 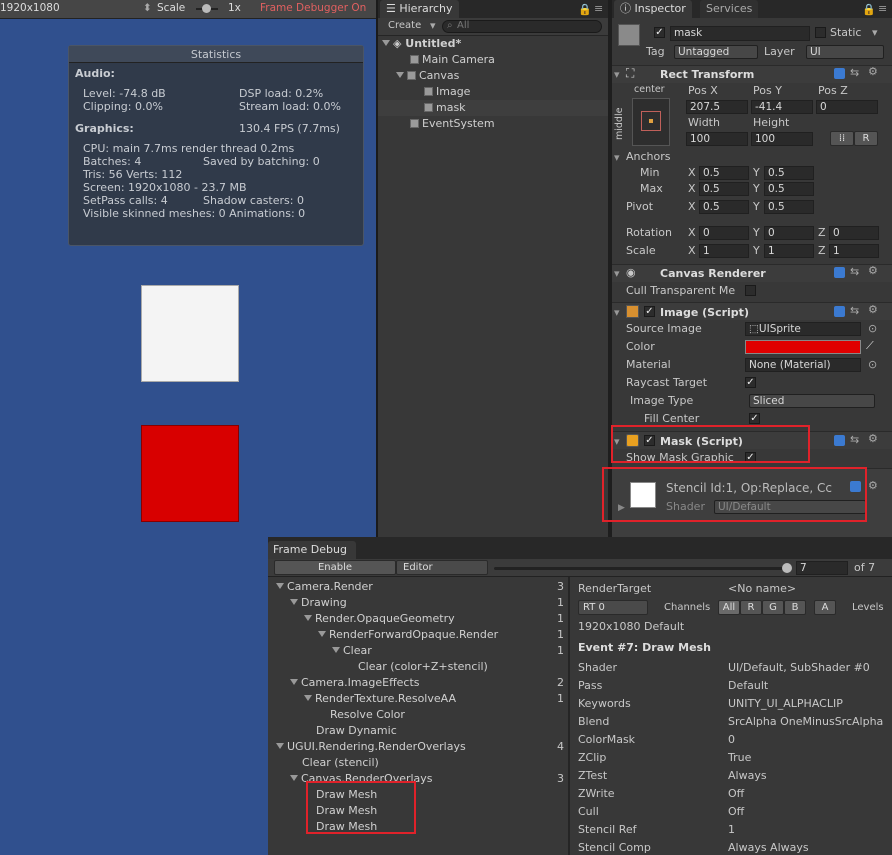 What do you see at coordinates (427, 76) in the screenshot?
I see `hierarchy-item-canvas: Canvas` at bounding box center [427, 76].